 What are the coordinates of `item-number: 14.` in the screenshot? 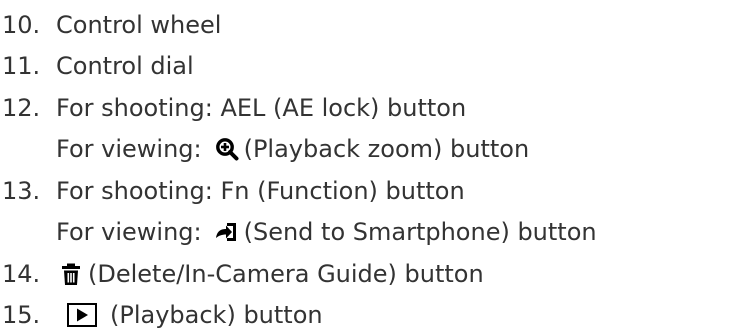 It's located at (21, 273).